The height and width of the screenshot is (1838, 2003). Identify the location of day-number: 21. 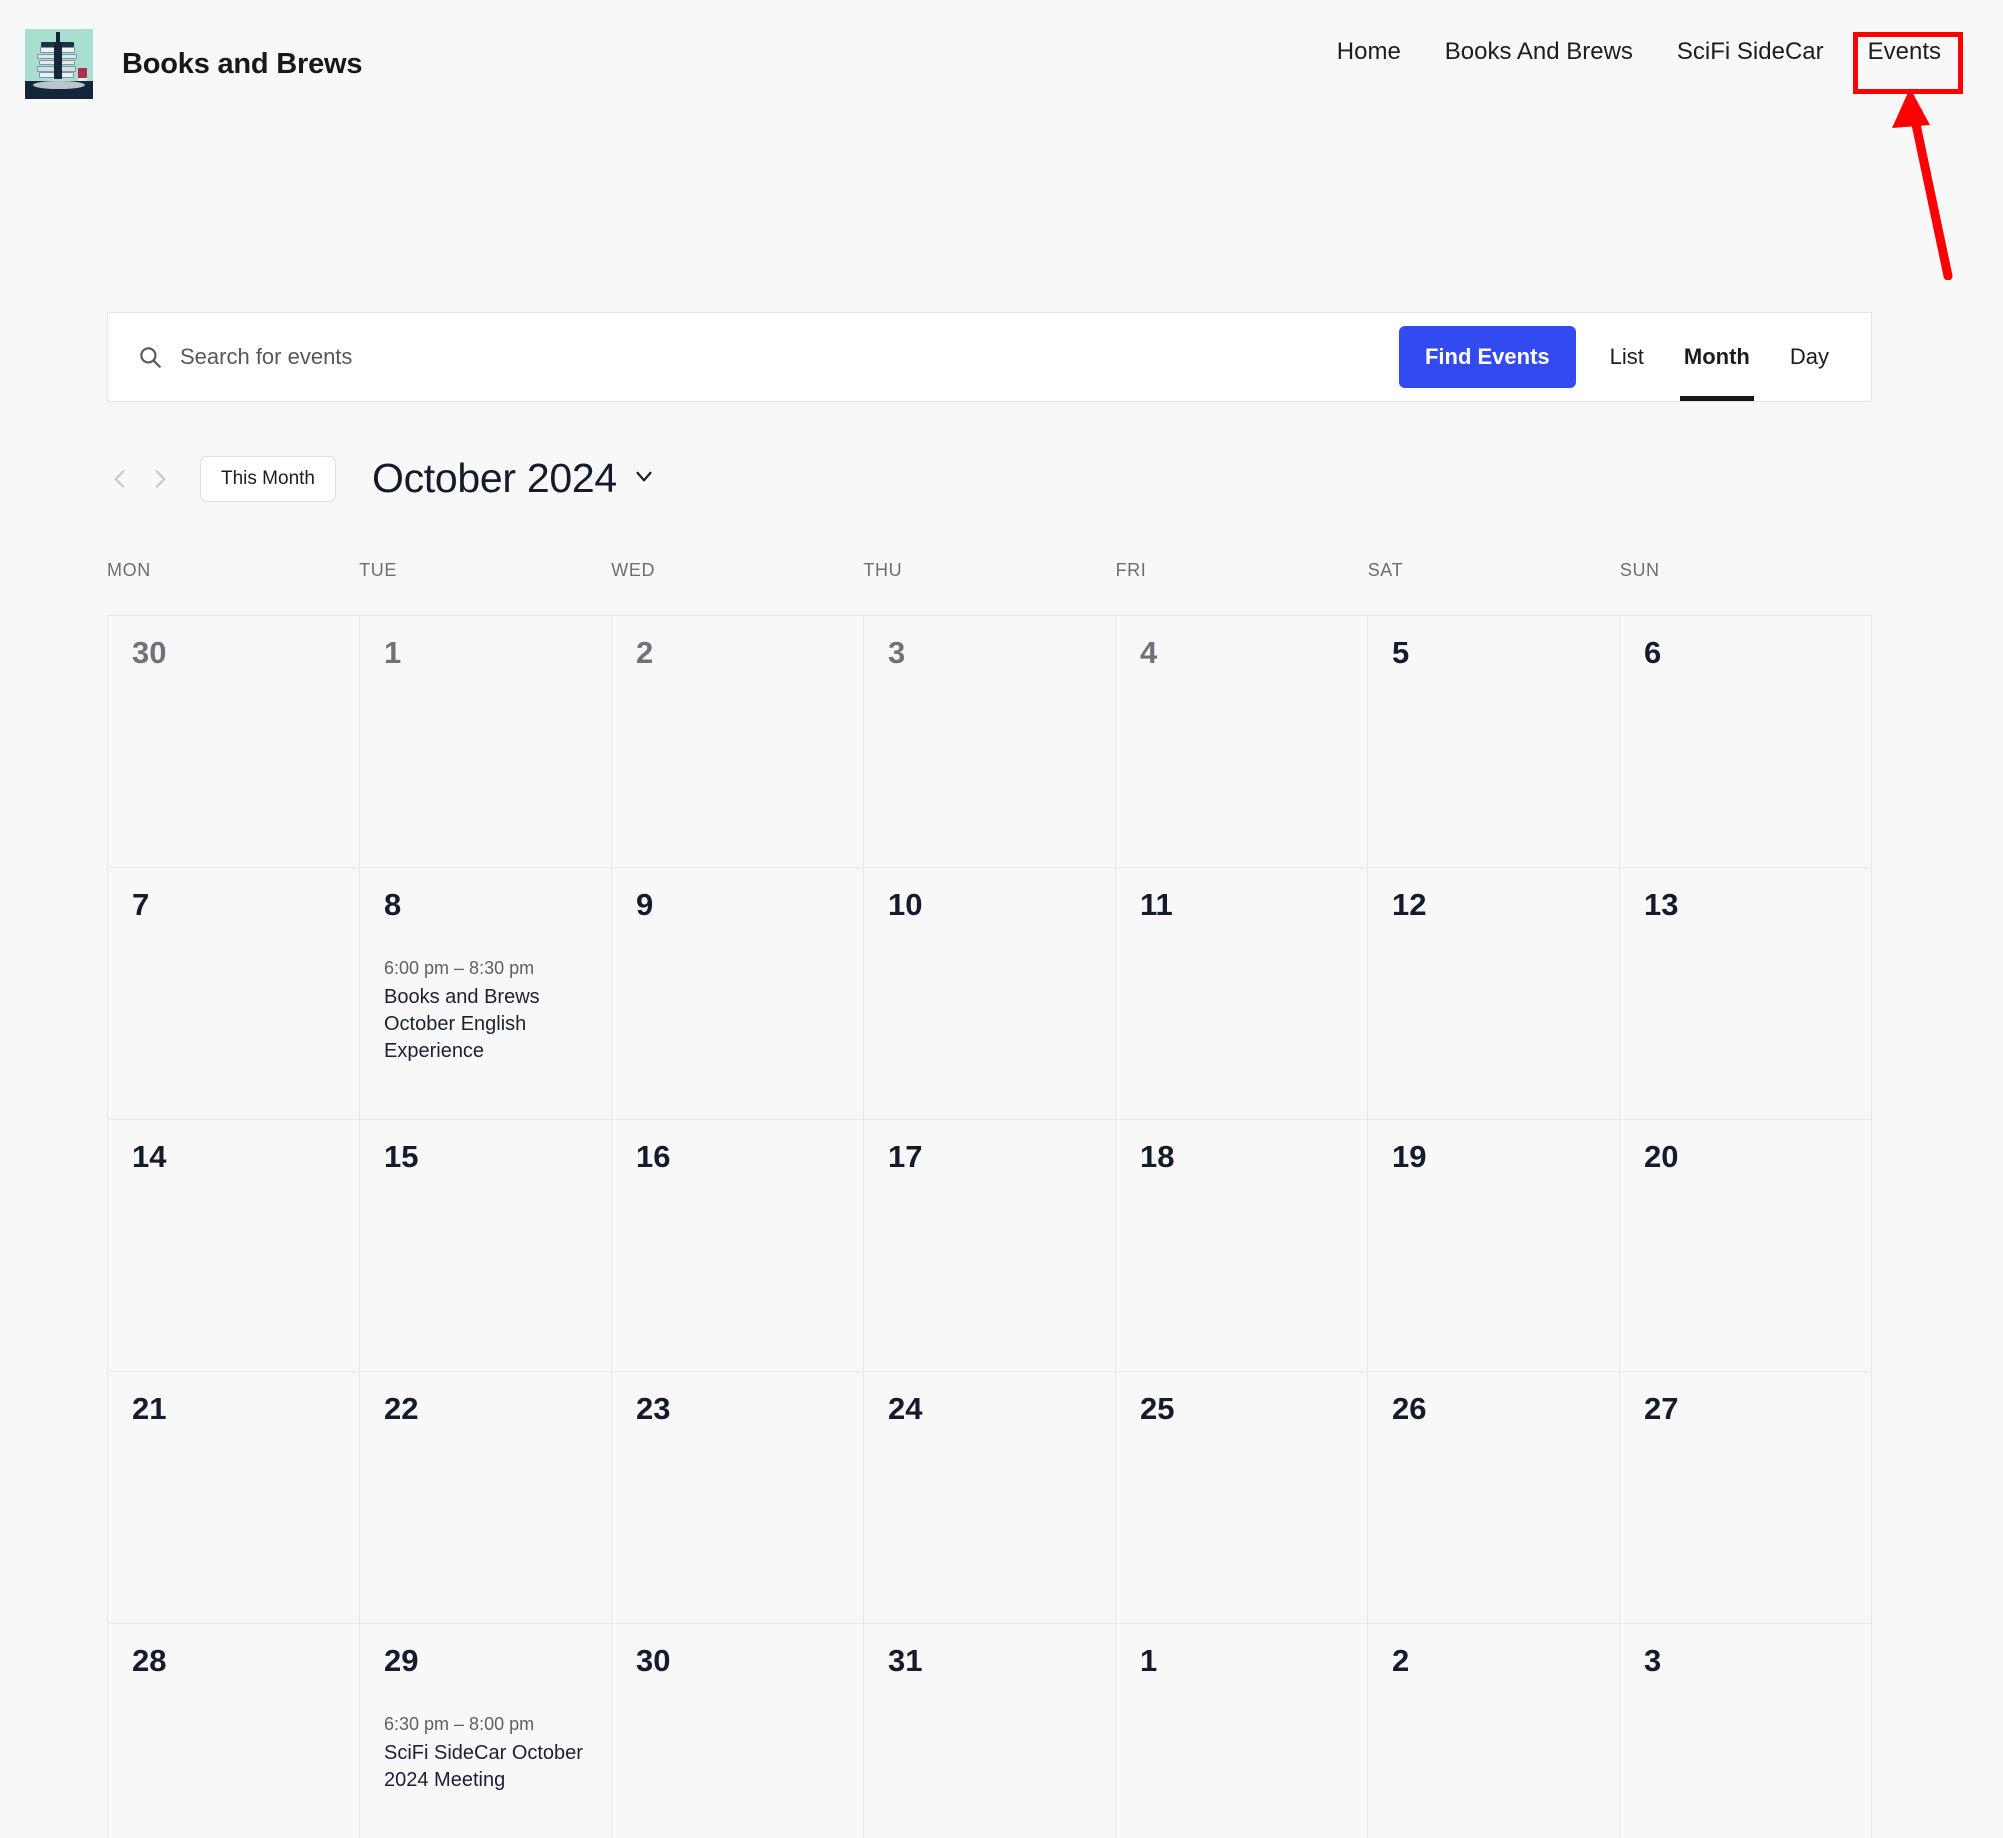
(149, 1408).